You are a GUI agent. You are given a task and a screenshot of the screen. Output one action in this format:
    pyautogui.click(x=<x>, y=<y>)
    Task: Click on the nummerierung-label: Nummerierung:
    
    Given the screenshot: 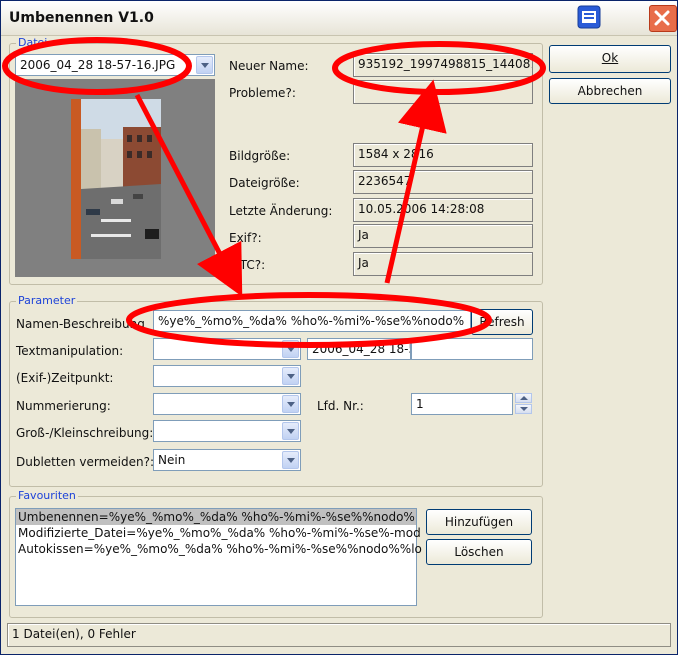 What is the action you would take?
    pyautogui.click(x=63, y=406)
    